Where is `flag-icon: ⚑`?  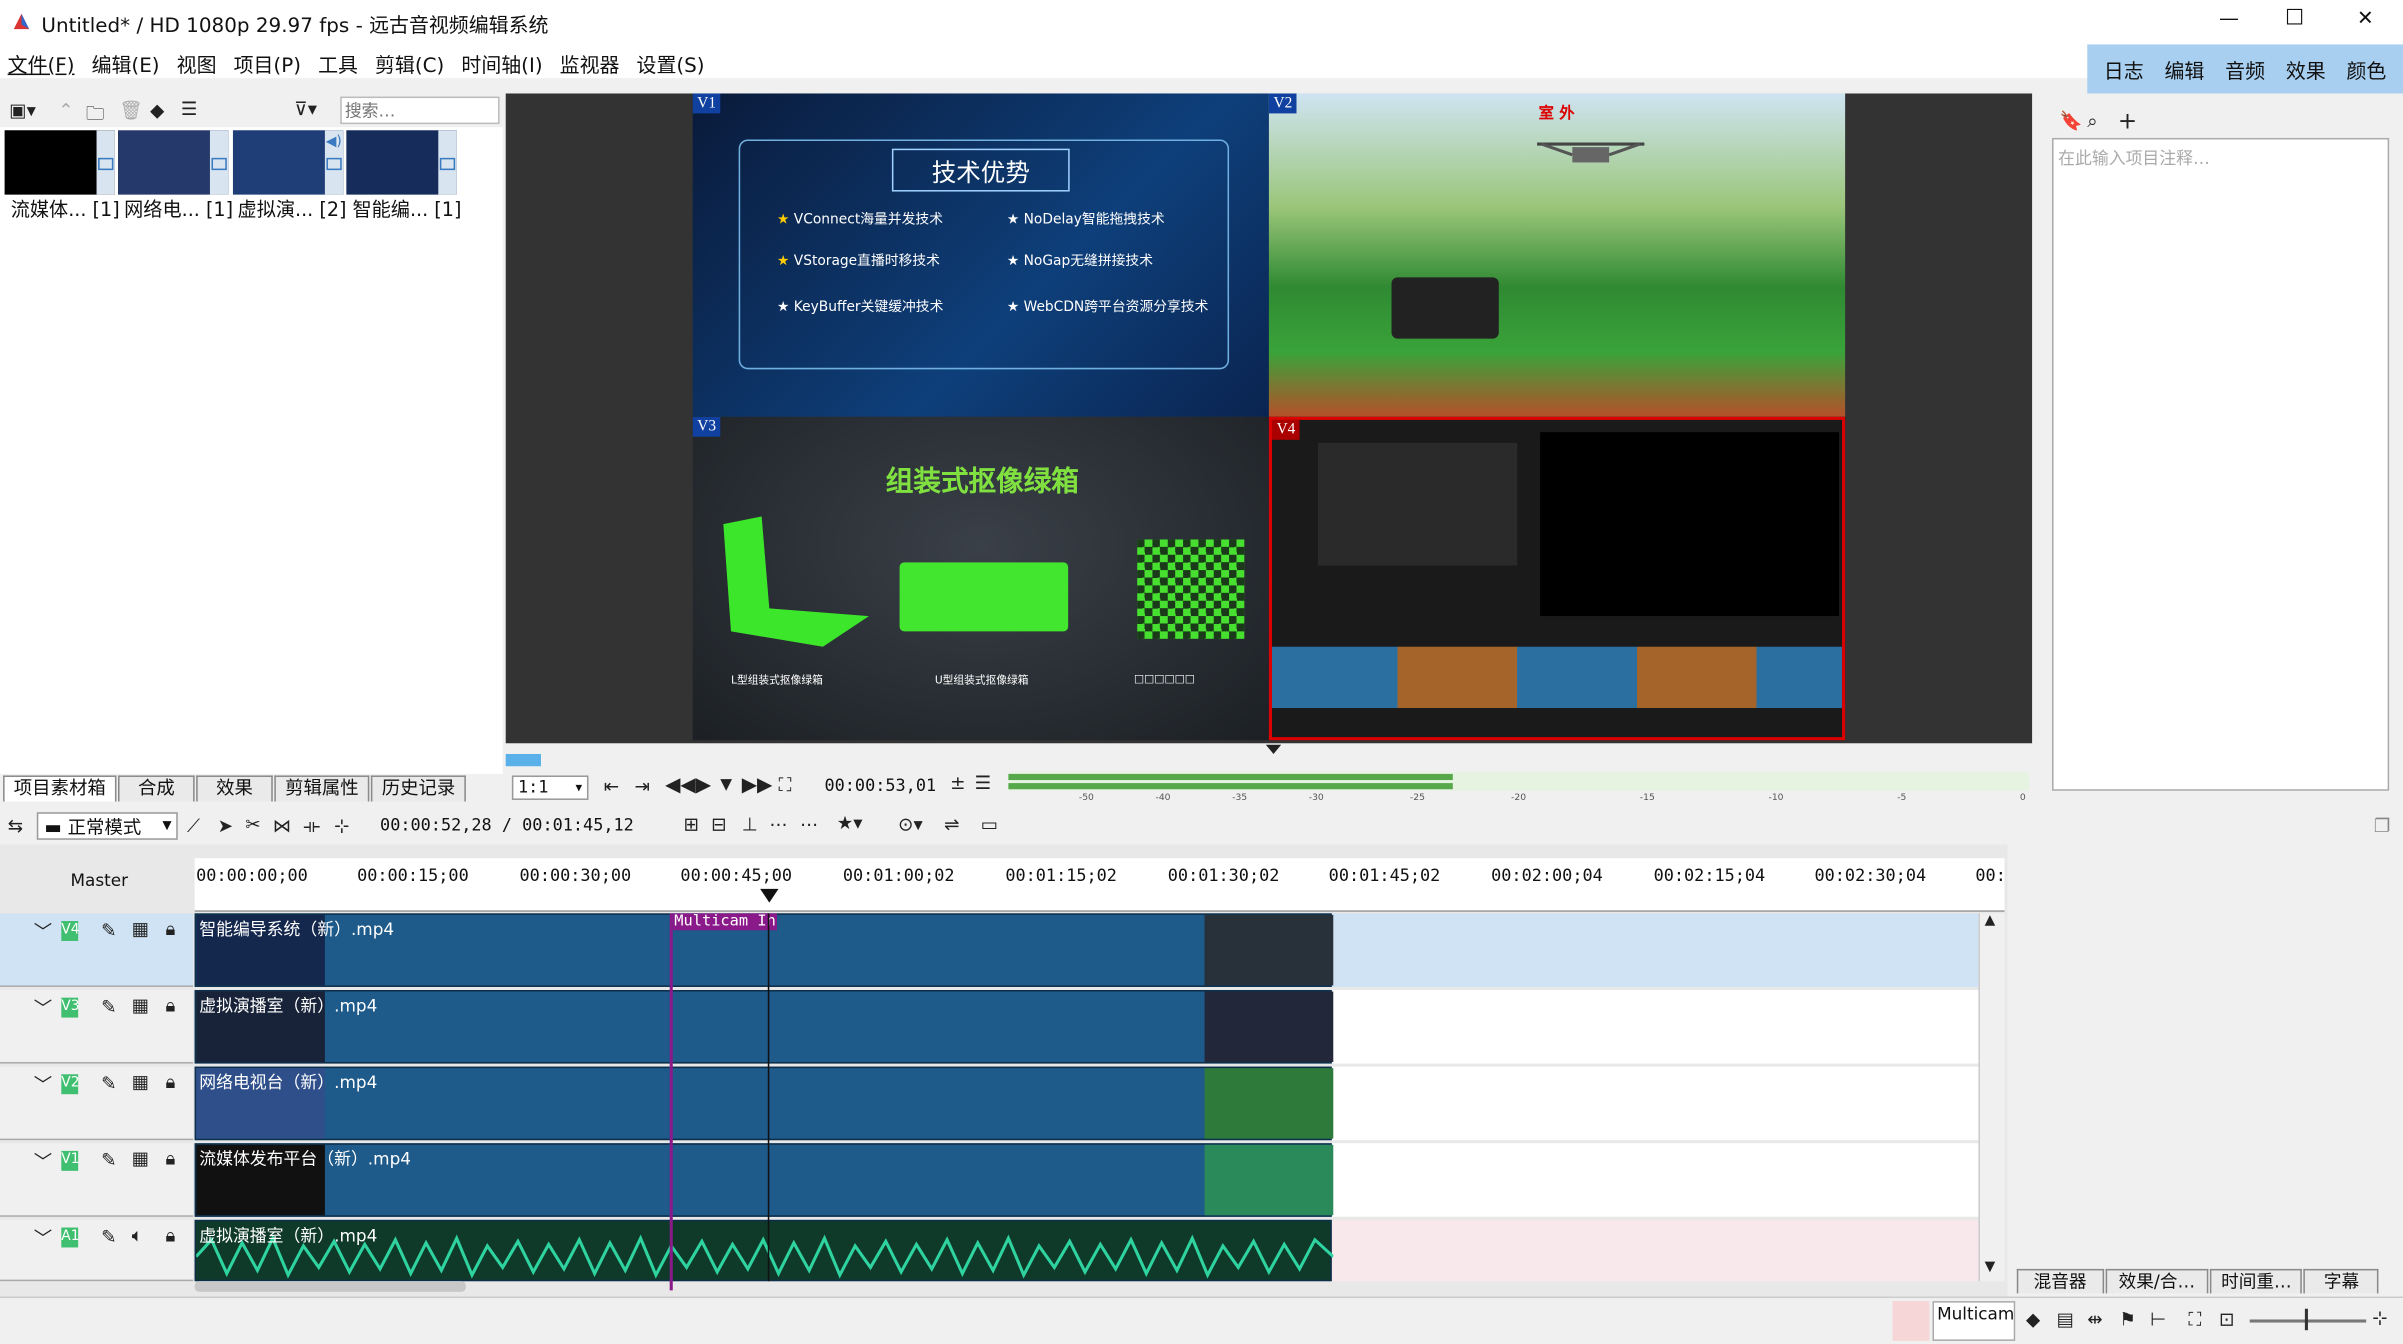
flag-icon: ⚑ is located at coordinates (2127, 1319).